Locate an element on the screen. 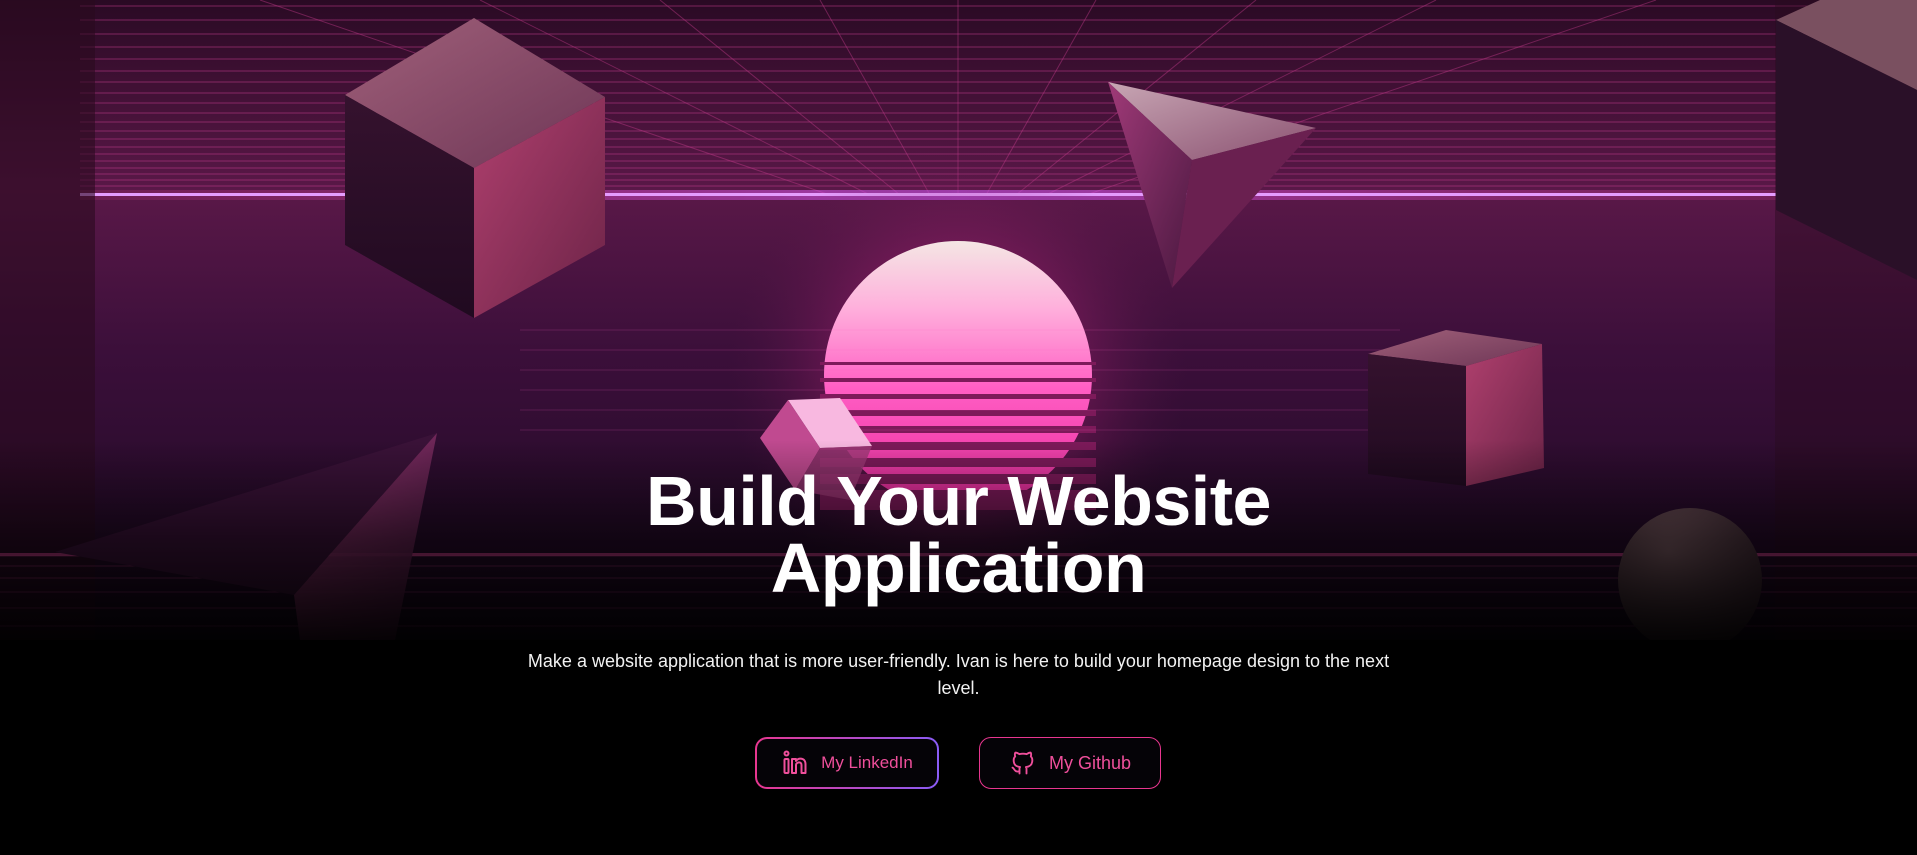  github-button: My Github is located at coordinates (1070, 763).